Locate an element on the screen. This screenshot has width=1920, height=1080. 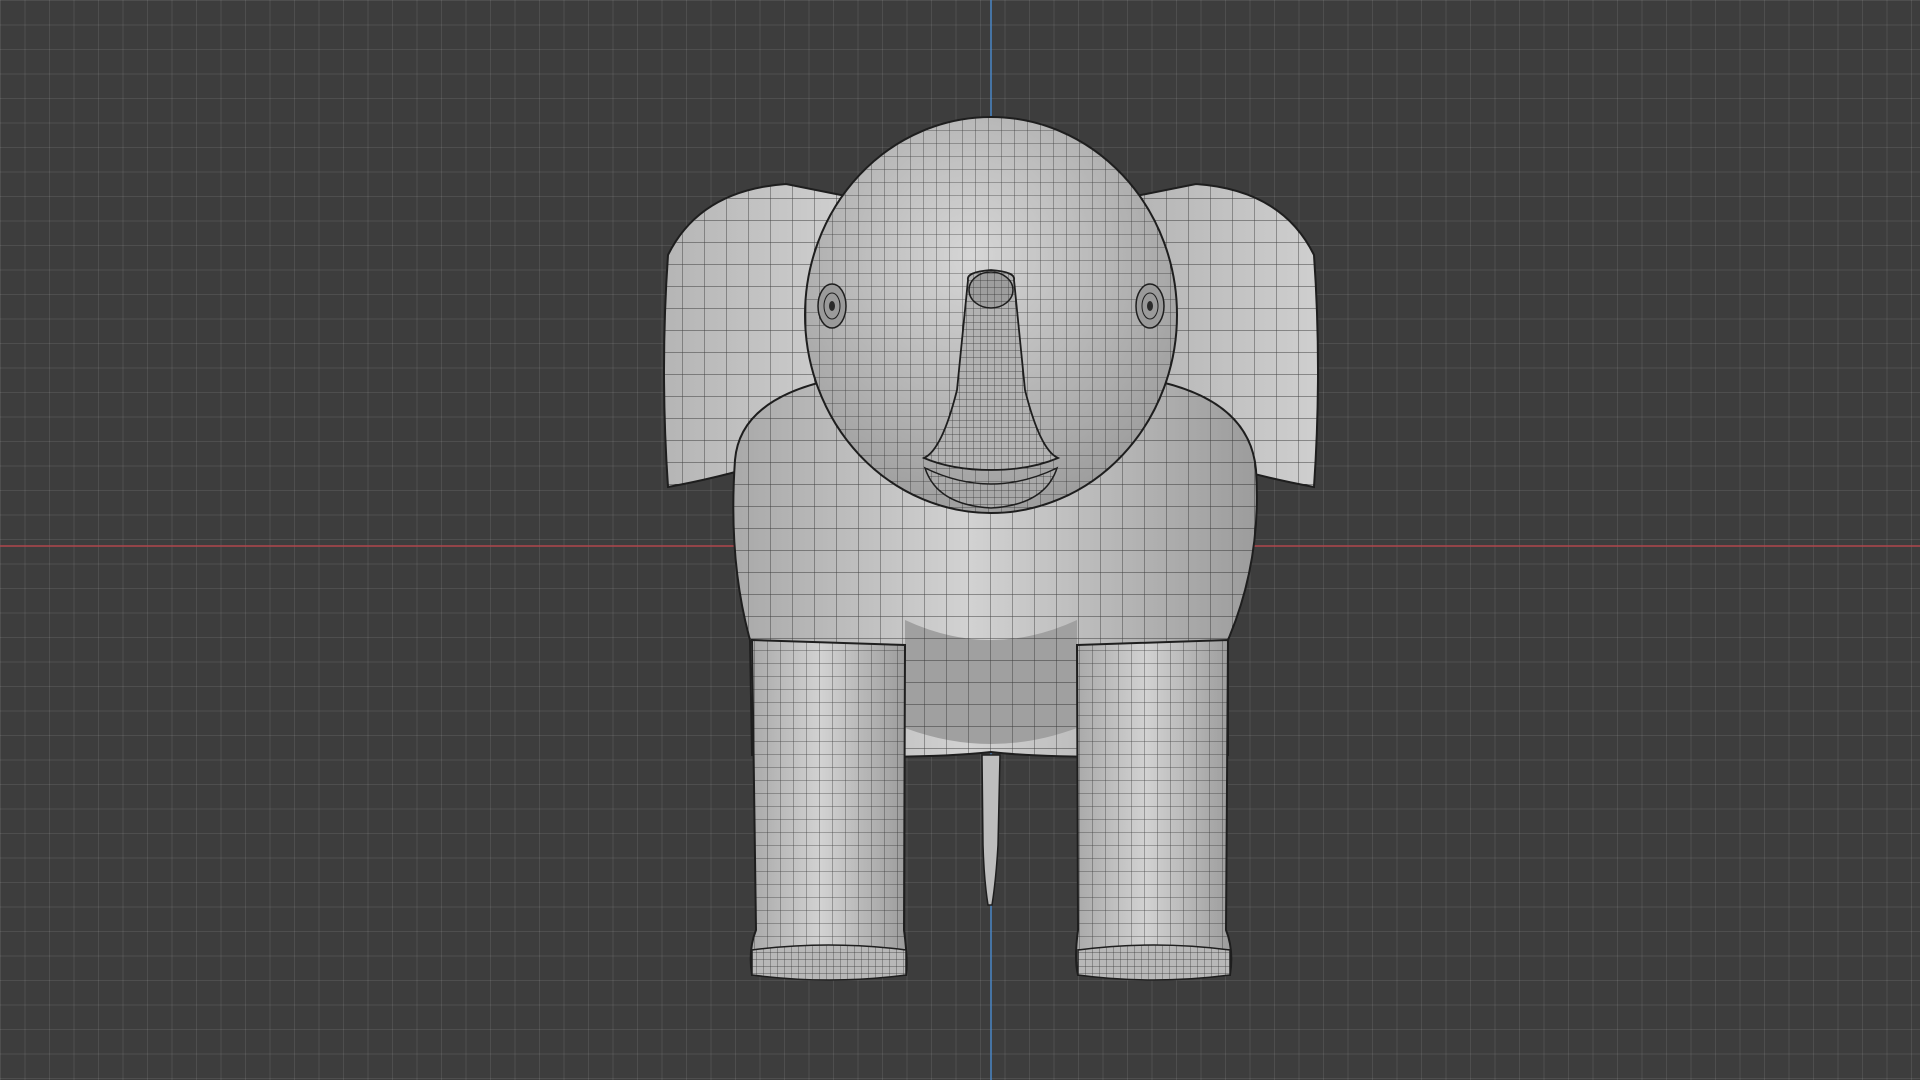
left-leg is located at coordinates (828, 809).